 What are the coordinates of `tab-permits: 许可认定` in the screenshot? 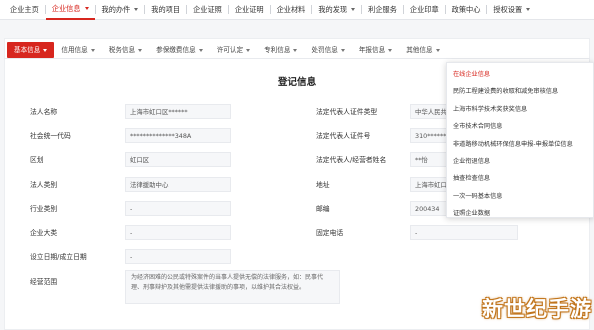 It's located at (233, 50).